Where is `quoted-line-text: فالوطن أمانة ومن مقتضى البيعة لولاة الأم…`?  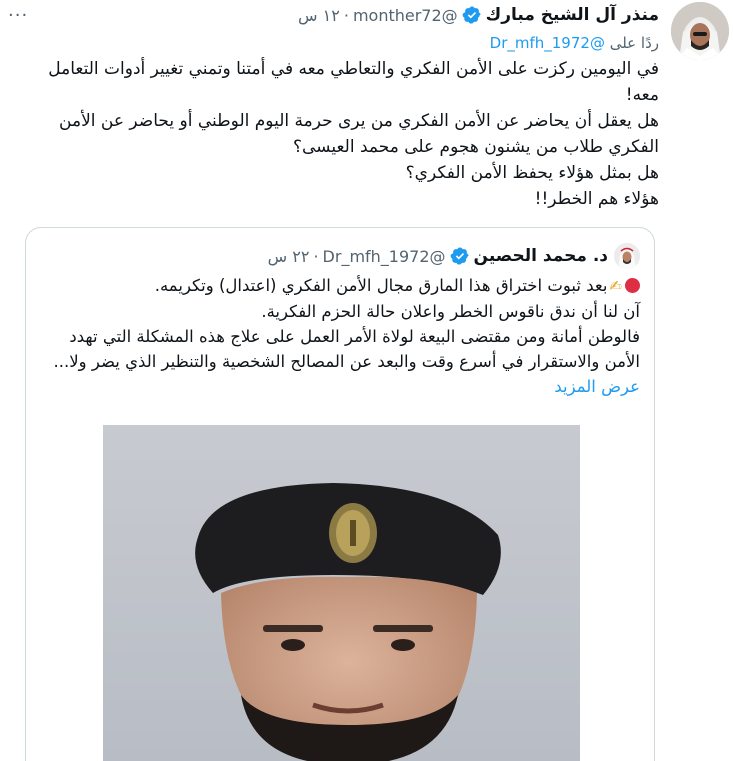 quoted-line-text: فالوطن أمانة ومن مقتضى البيعة لولاة الأم… is located at coordinates (346, 349).